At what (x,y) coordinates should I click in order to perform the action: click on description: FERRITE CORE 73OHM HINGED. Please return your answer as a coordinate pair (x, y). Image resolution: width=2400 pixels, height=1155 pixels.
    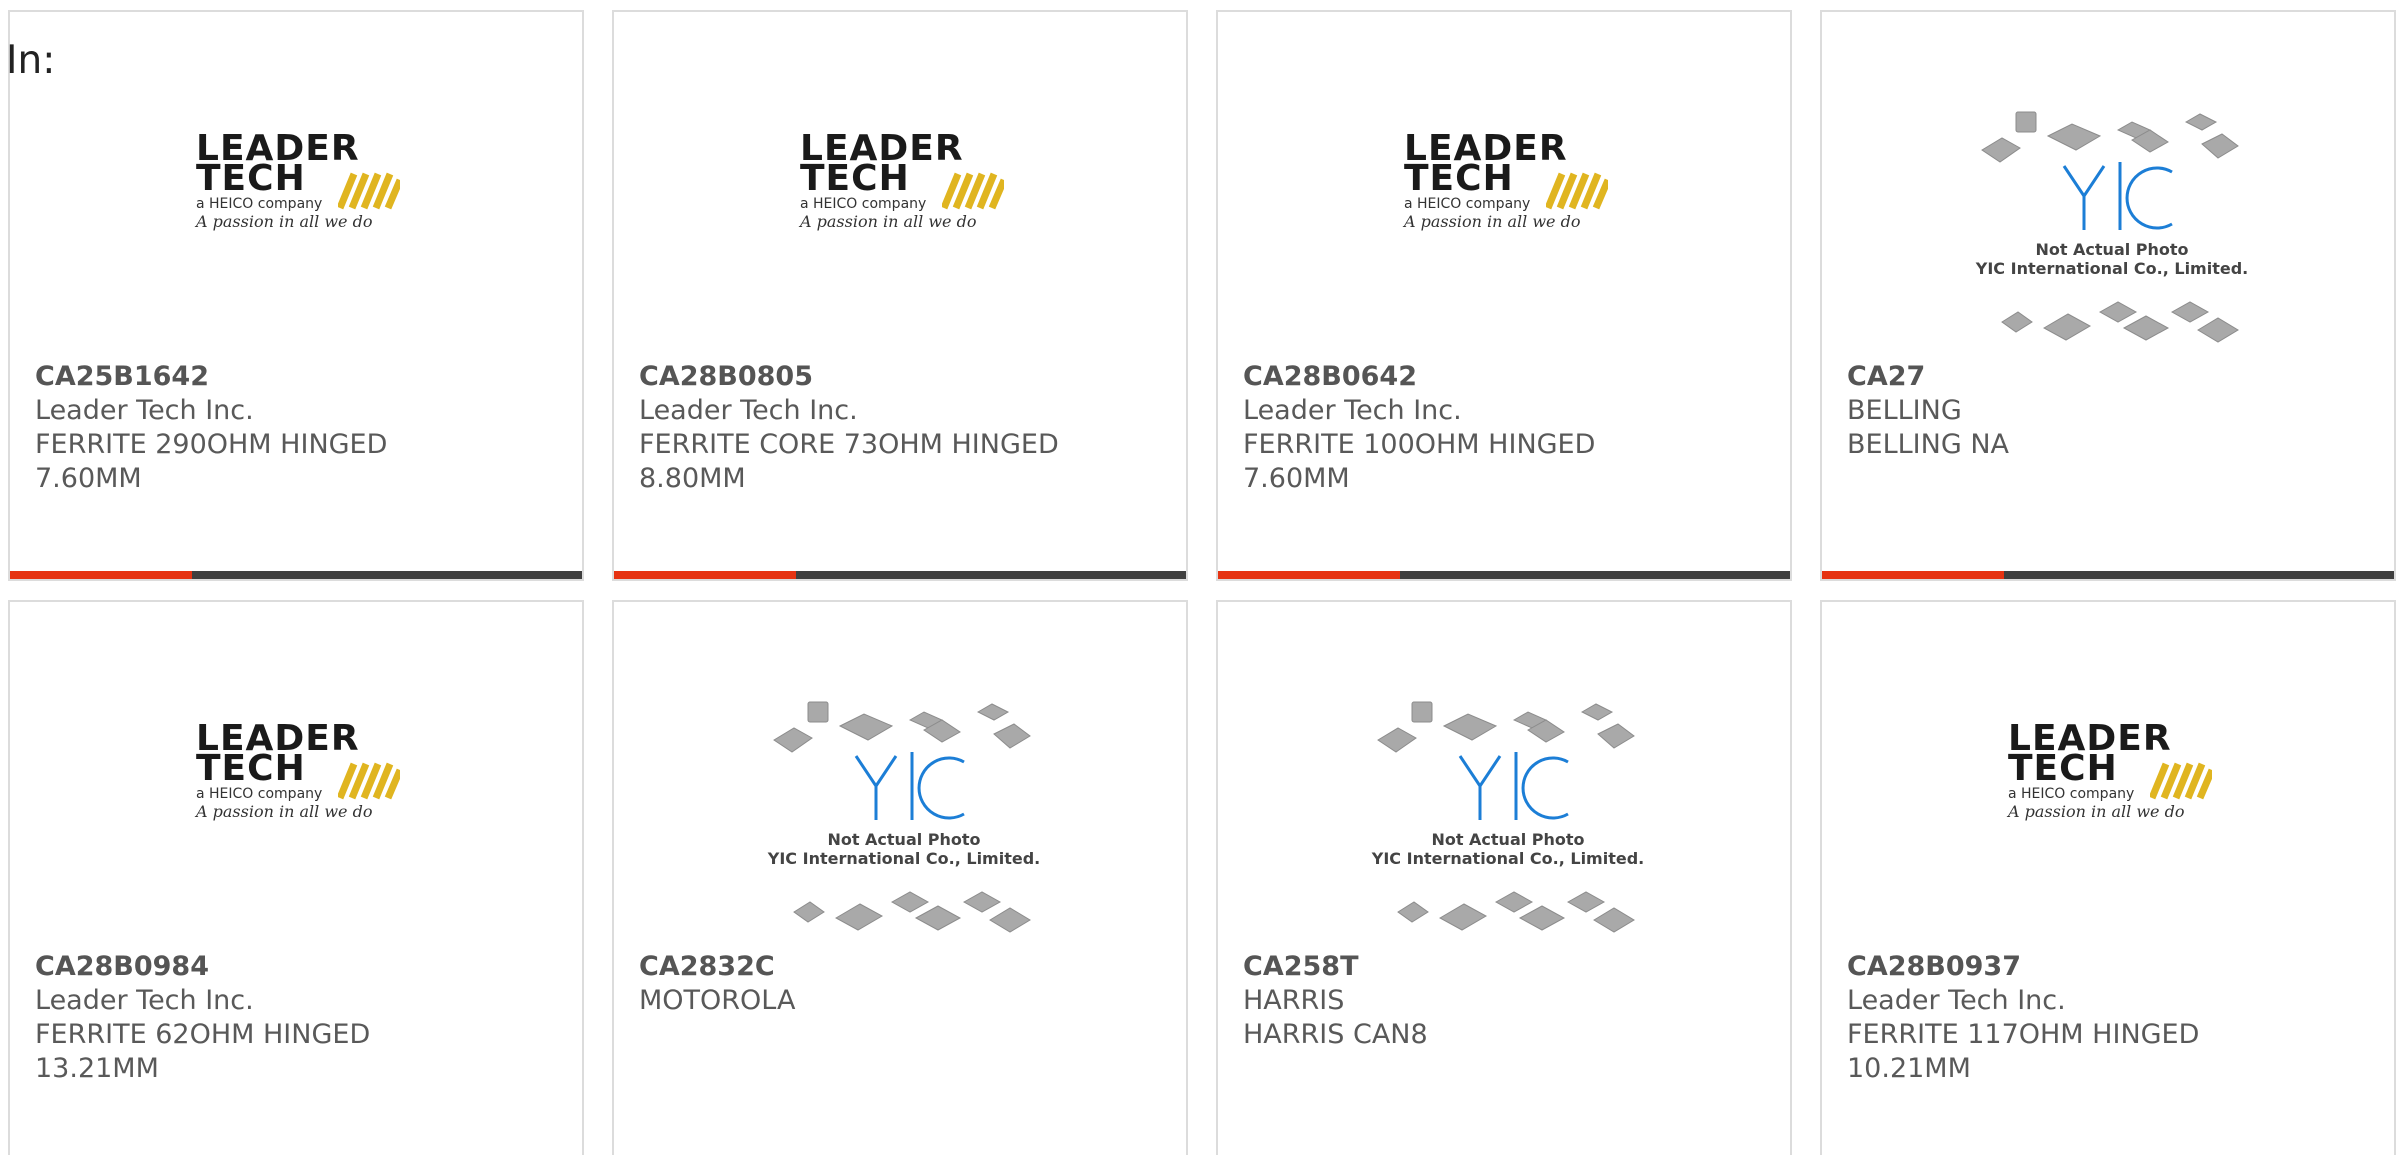
    Looking at the image, I should click on (849, 444).